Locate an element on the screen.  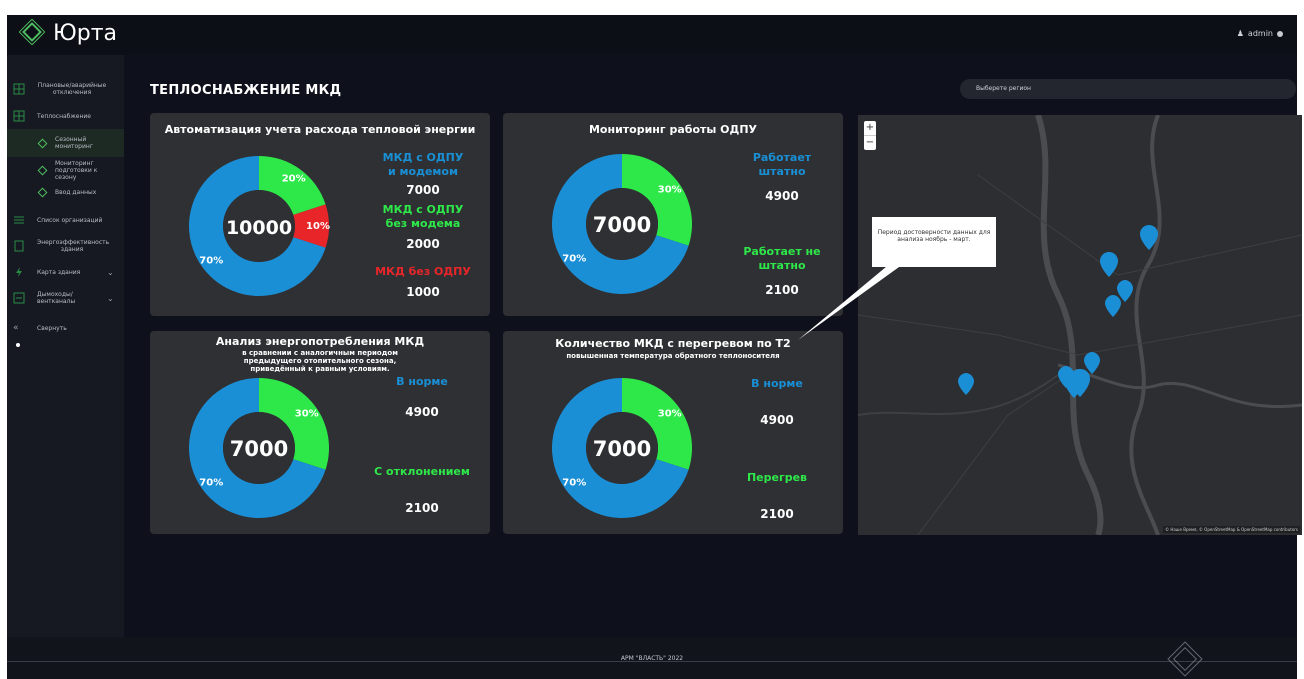
outages-icon is located at coordinates (19, 89).